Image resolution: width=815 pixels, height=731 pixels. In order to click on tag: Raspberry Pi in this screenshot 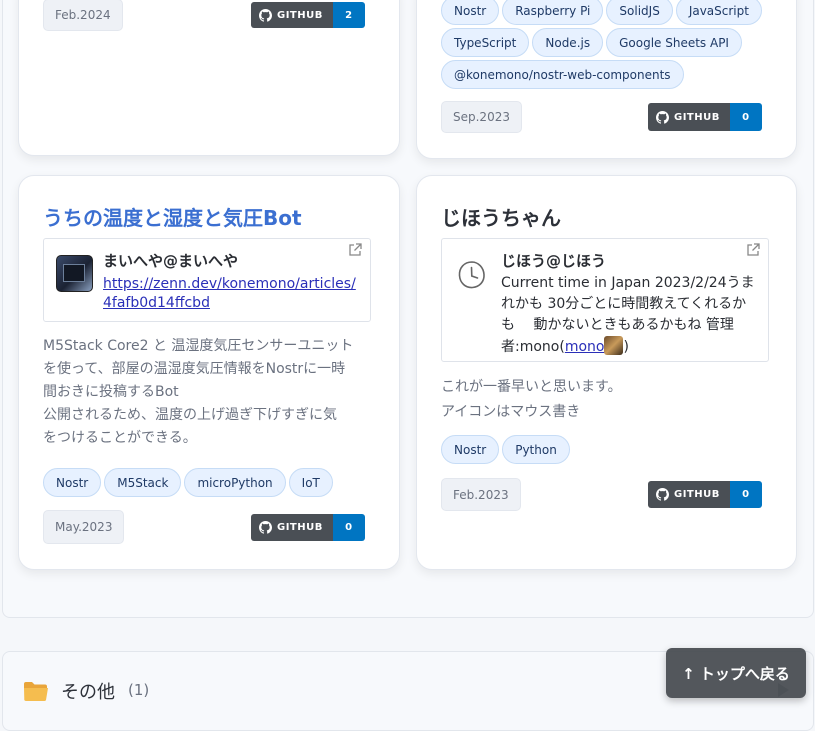, I will do `click(553, 12)`.